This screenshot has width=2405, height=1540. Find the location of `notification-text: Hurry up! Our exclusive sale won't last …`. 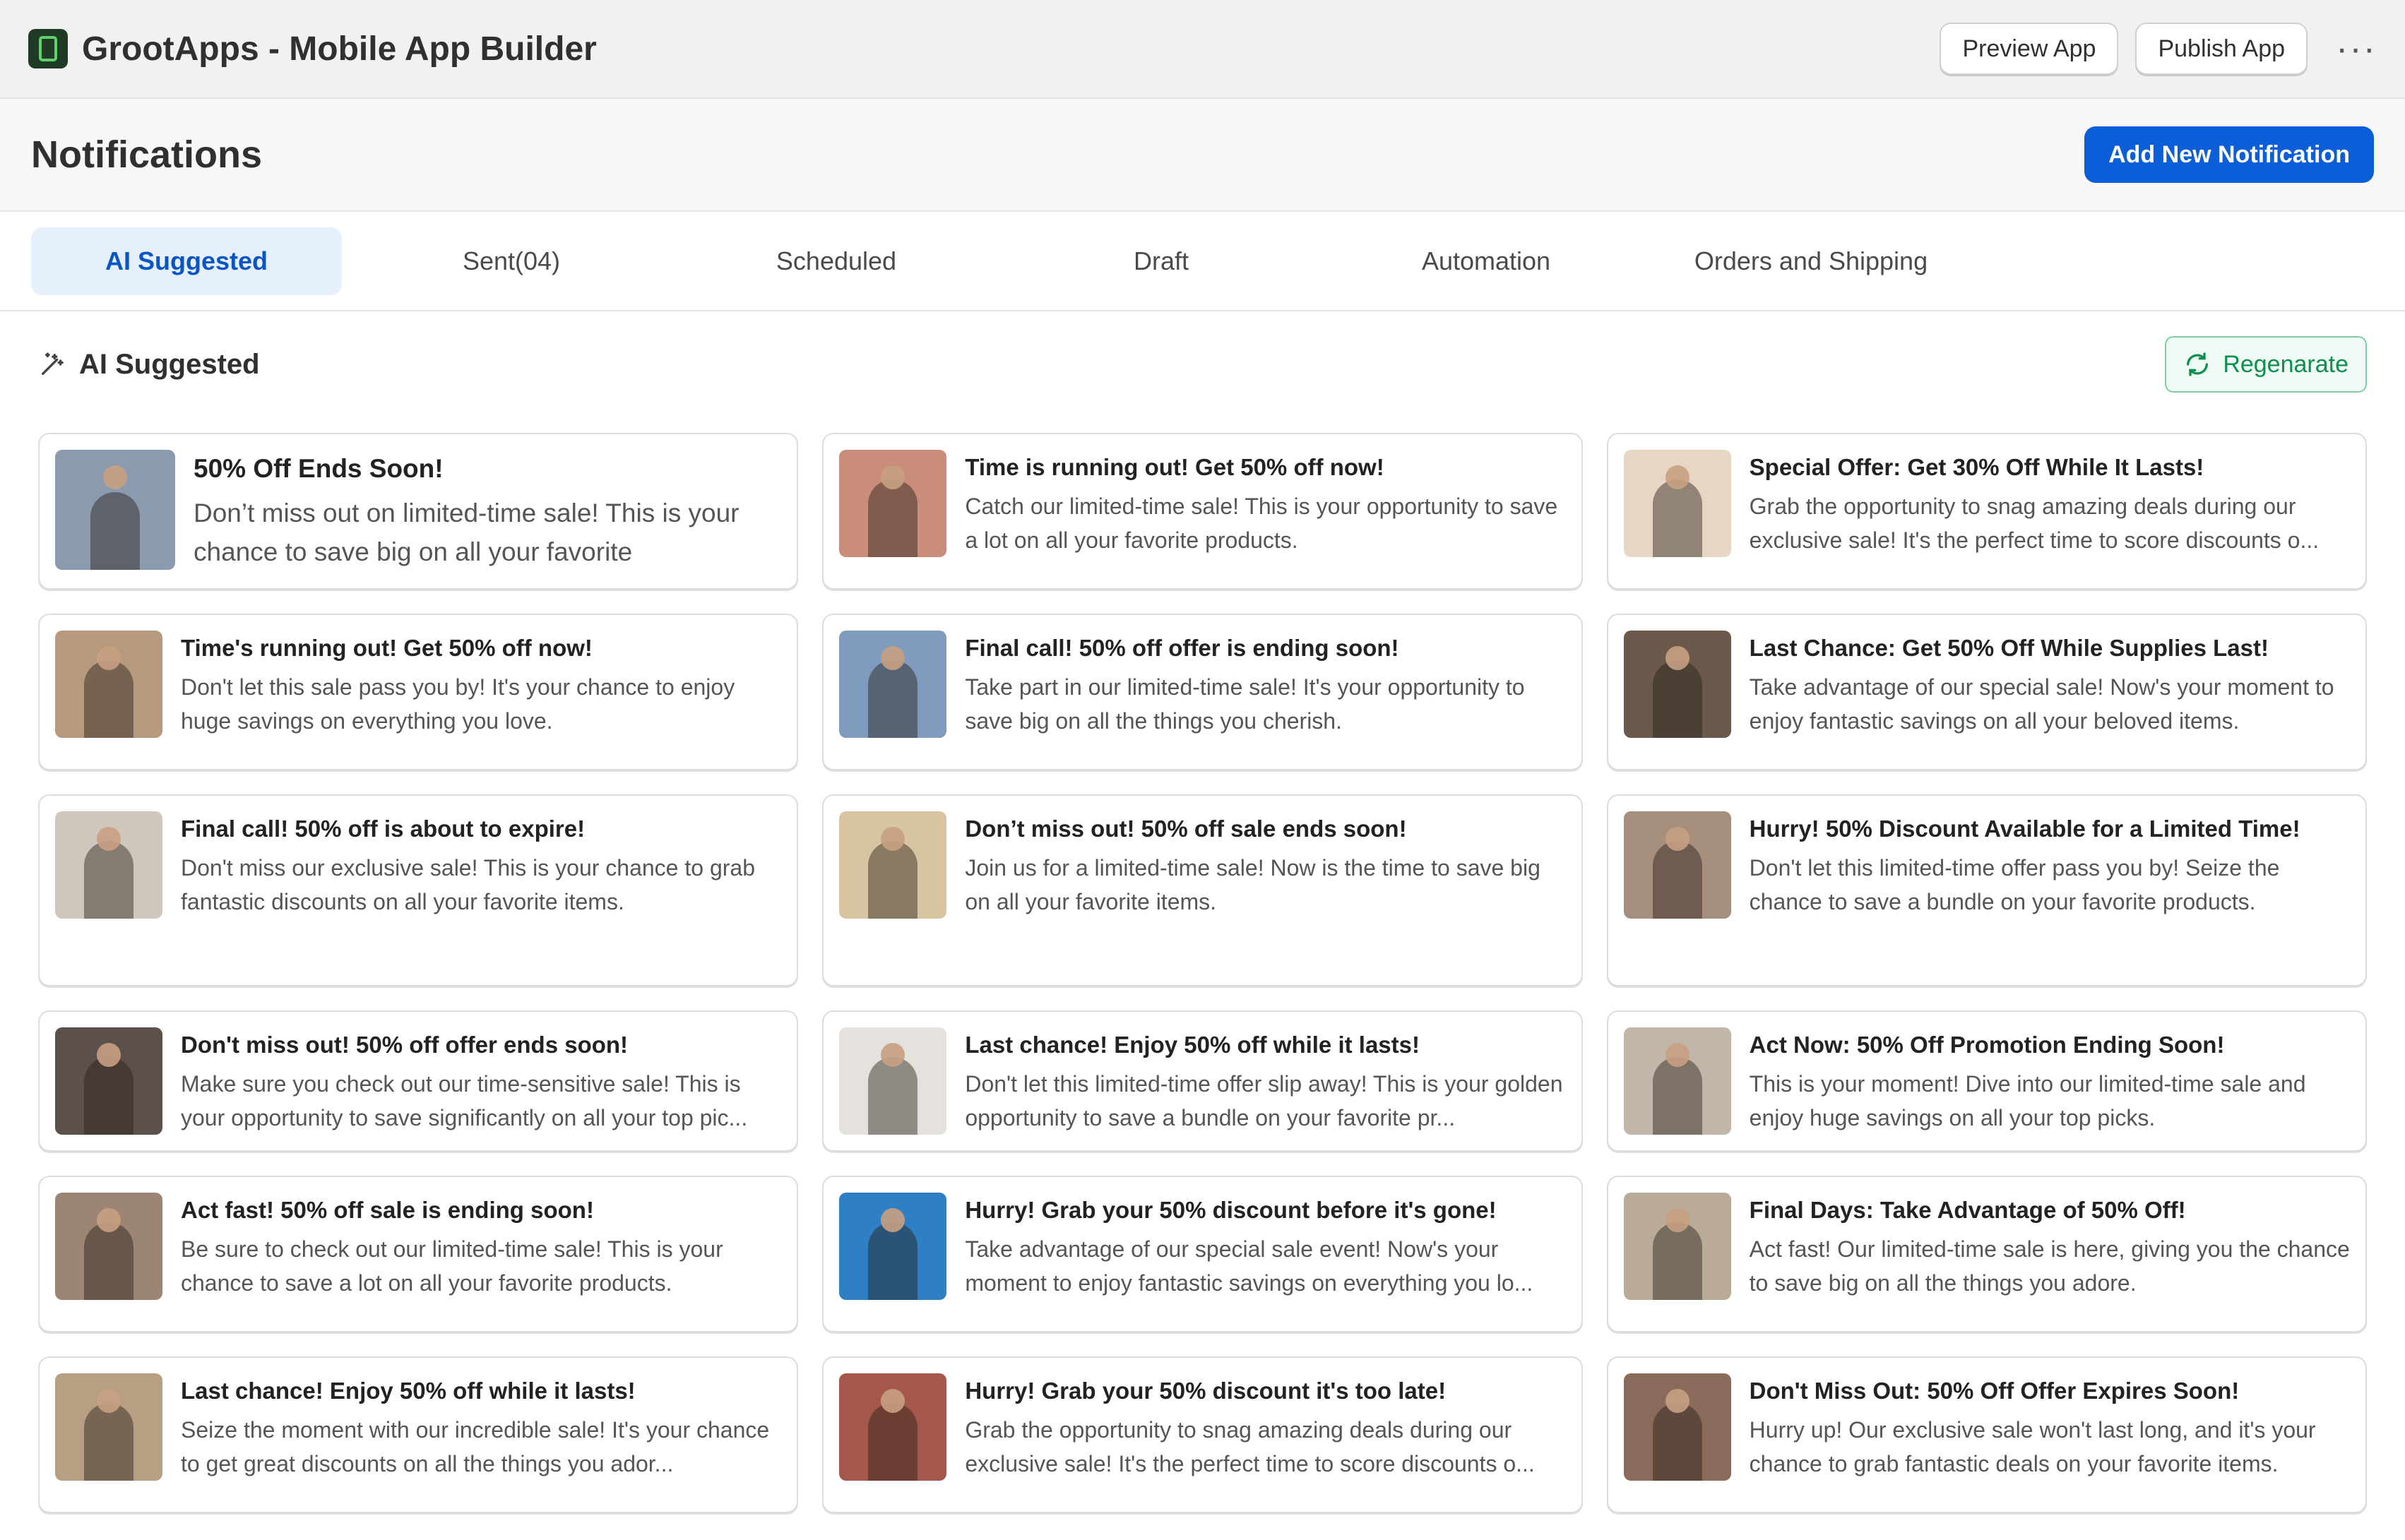

notification-text: Hurry up! Our exclusive sale won't last … is located at coordinates (2033, 1446).